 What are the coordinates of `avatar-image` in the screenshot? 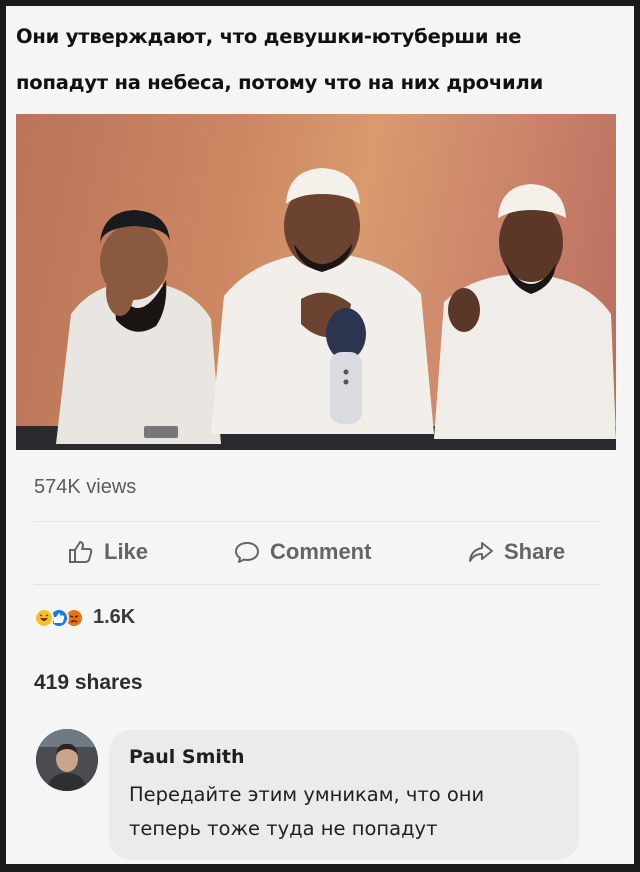 It's located at (67, 760).